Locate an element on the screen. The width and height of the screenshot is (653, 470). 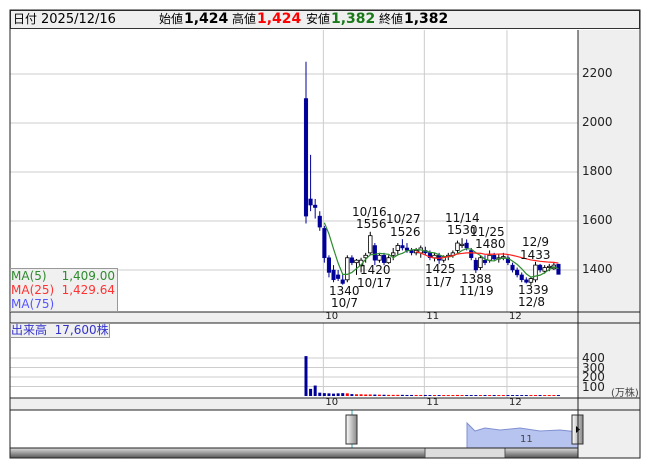
ma25-label: MA(25) is located at coordinates (33, 290).